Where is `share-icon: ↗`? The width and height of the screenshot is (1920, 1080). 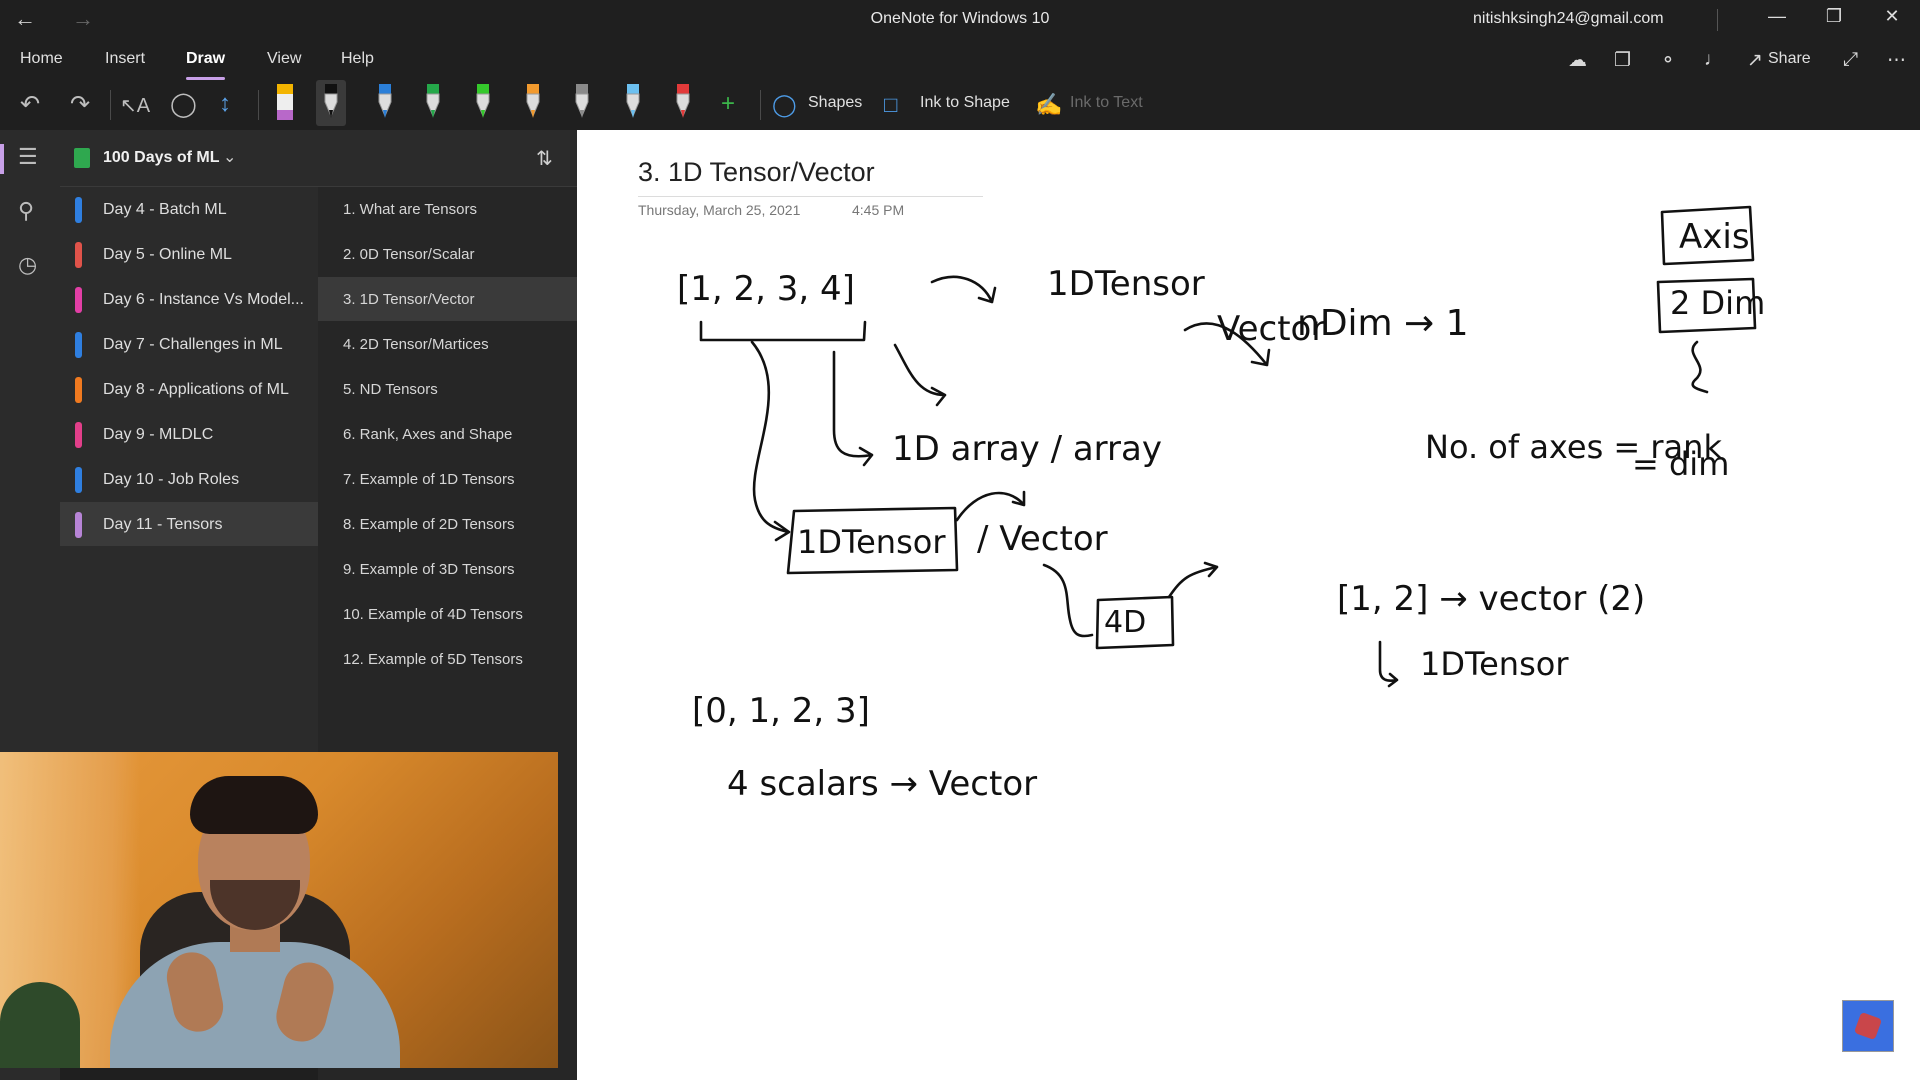
share-icon: ↗ is located at coordinates (1755, 60).